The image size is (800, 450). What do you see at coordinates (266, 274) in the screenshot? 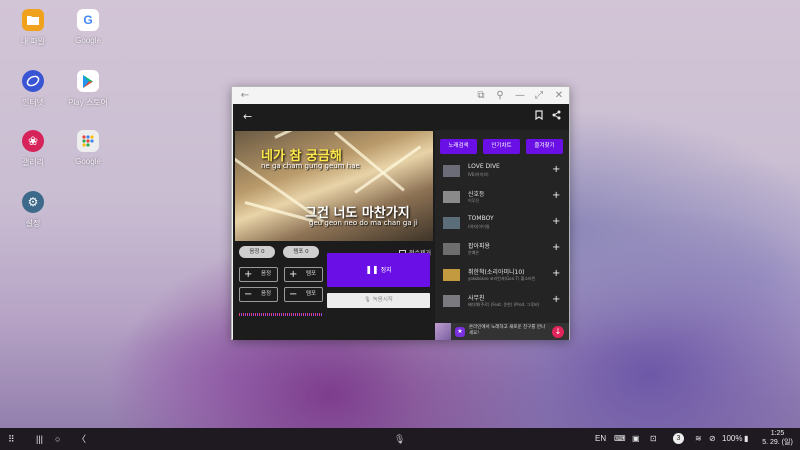
I see `pitch-up-label: 음정` at bounding box center [266, 274].